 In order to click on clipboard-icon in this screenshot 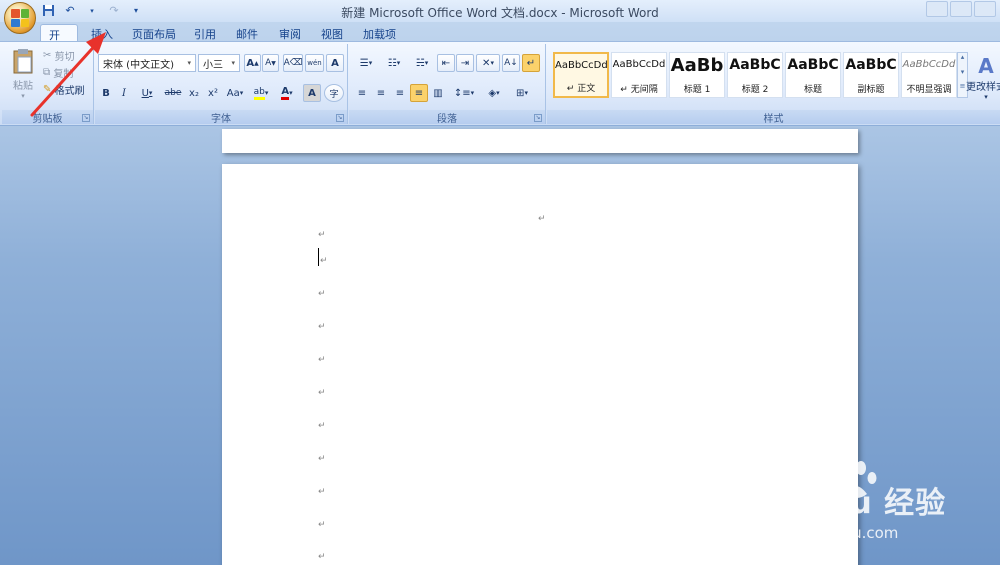, I will do `click(23, 62)`.